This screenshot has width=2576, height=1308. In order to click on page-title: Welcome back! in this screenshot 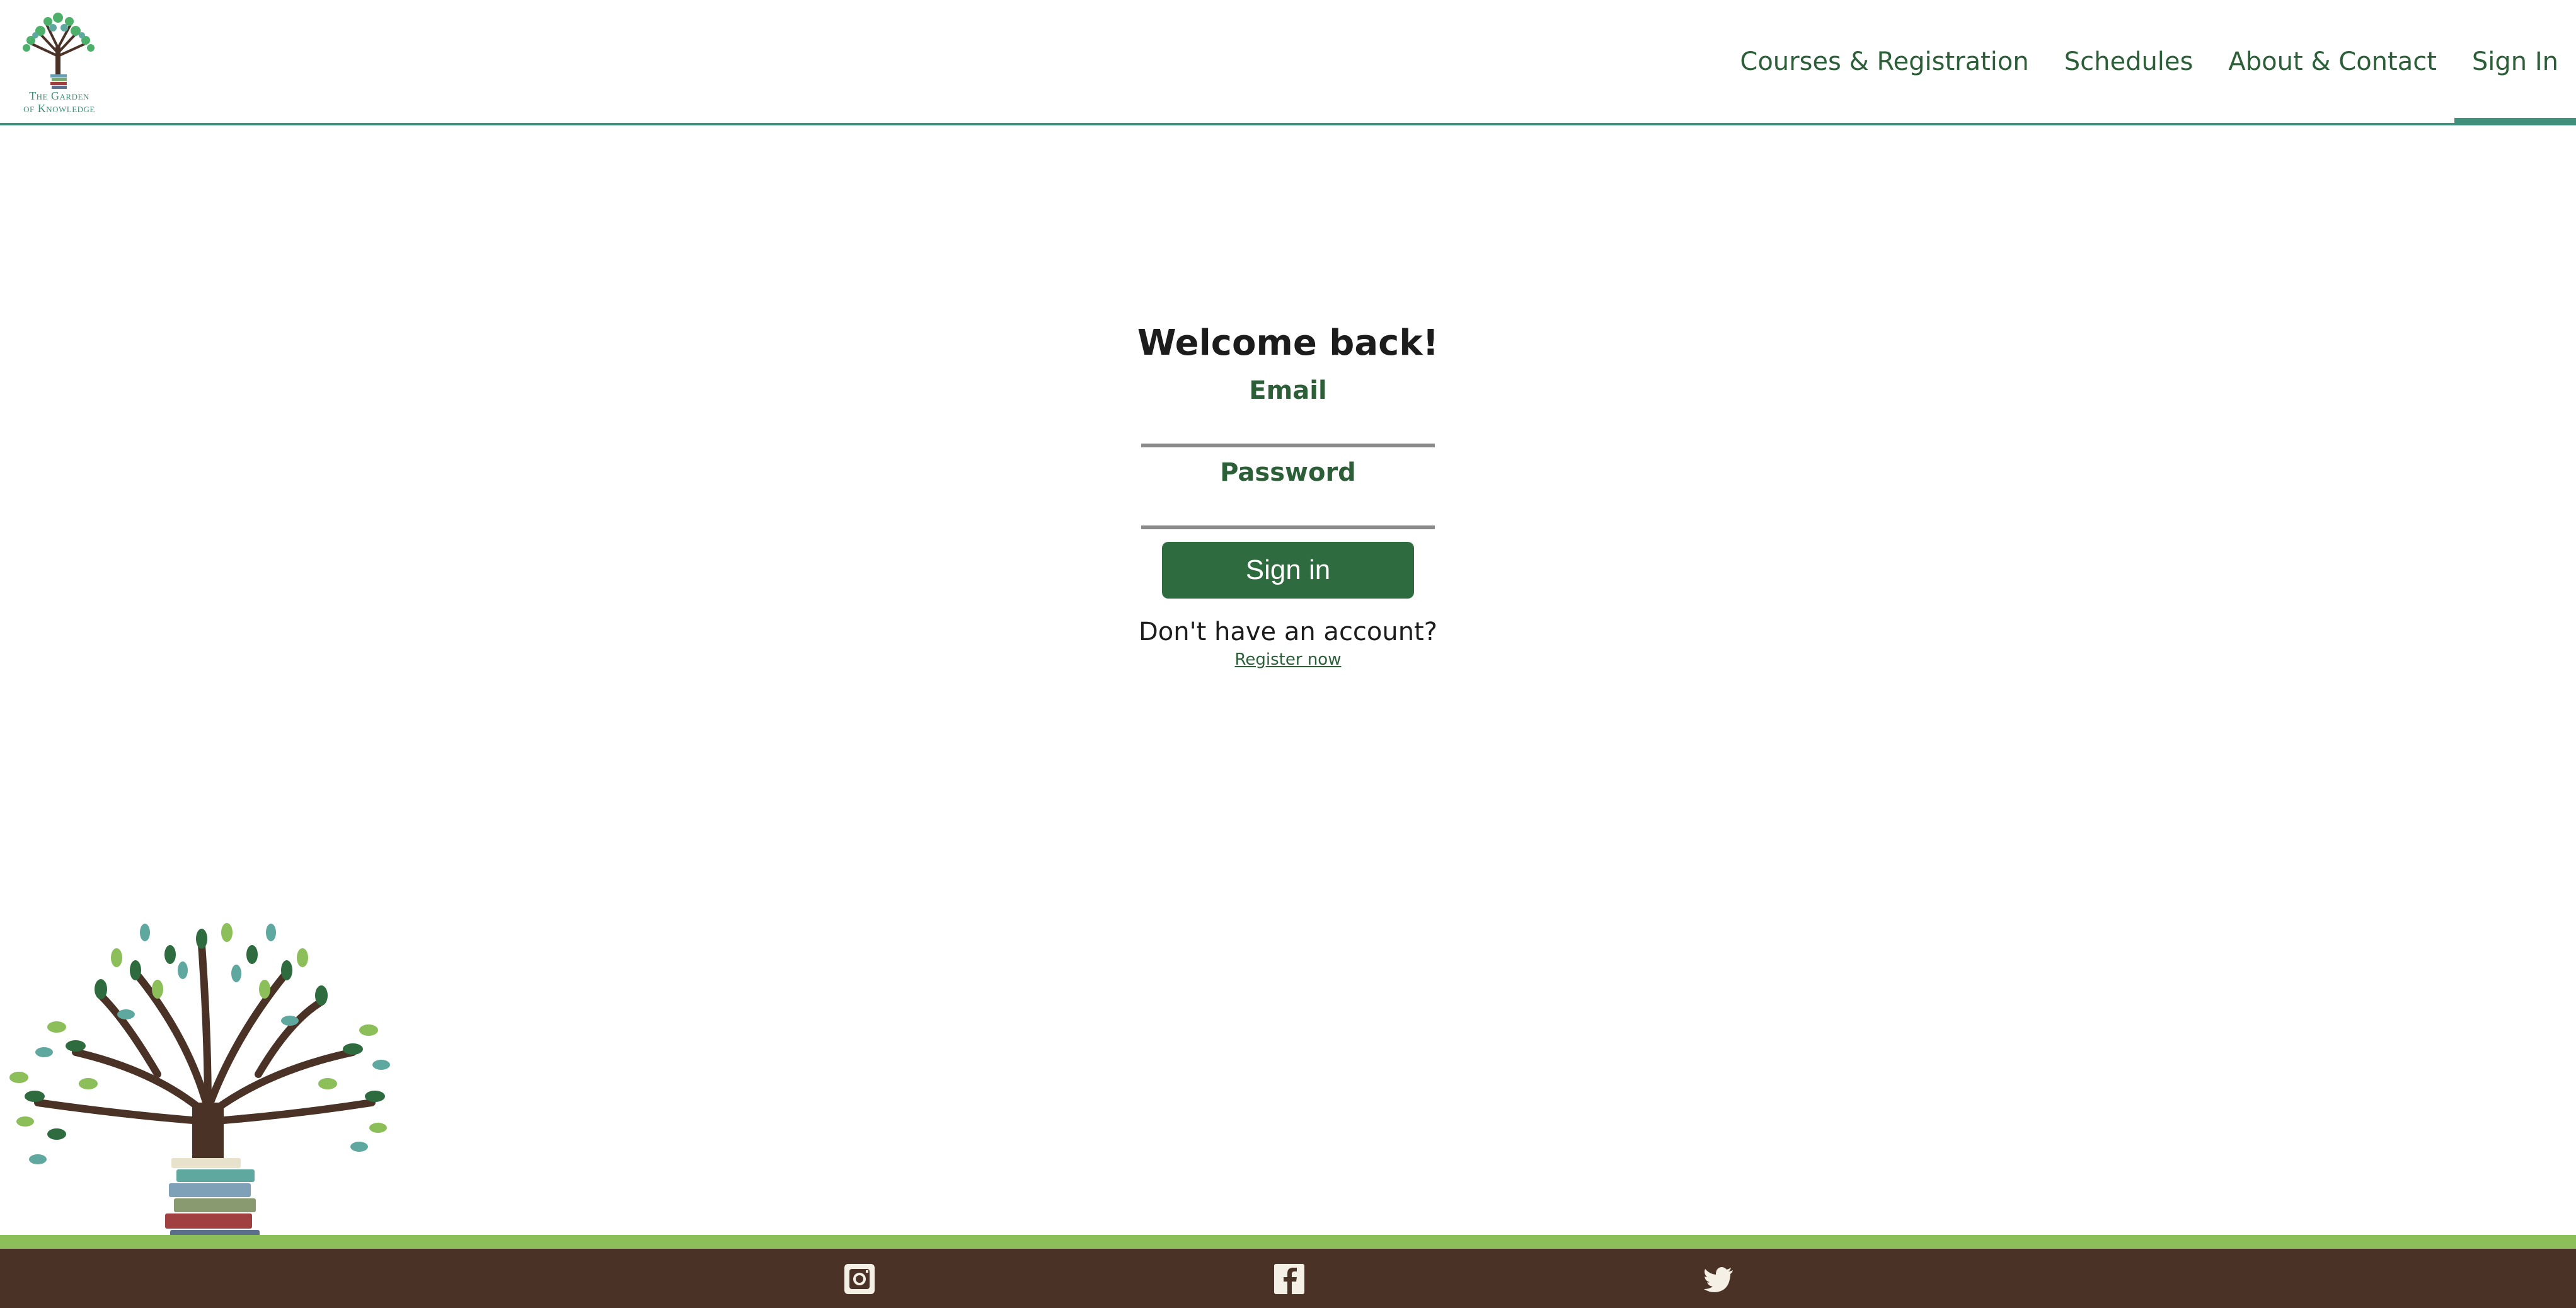, I will do `click(1288, 343)`.